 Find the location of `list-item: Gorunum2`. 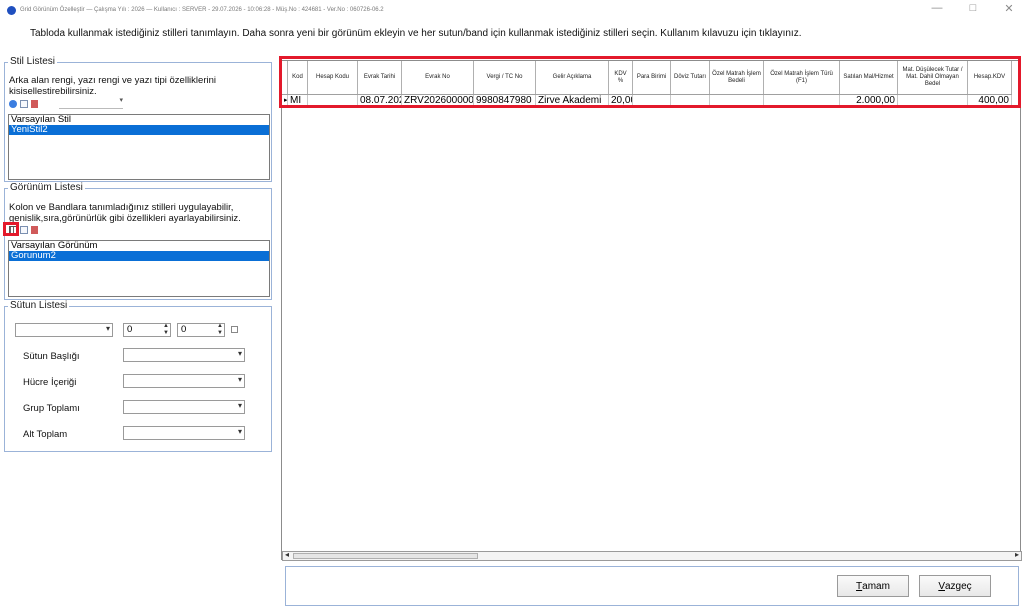

list-item: Gorunum2 is located at coordinates (139, 256).